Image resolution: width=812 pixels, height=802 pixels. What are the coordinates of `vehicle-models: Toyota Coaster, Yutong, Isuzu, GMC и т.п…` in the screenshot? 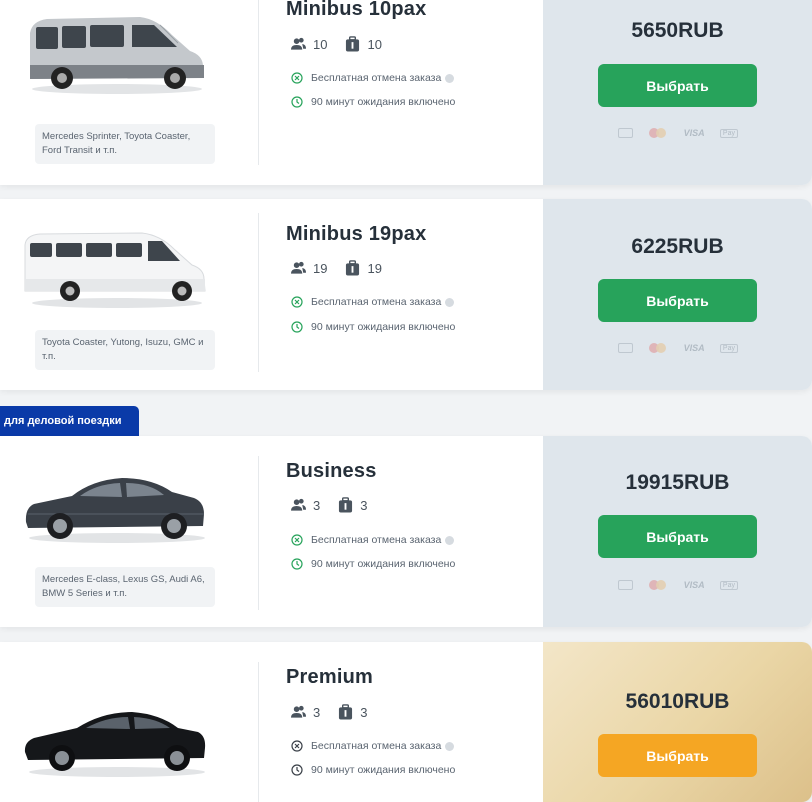 It's located at (125, 350).